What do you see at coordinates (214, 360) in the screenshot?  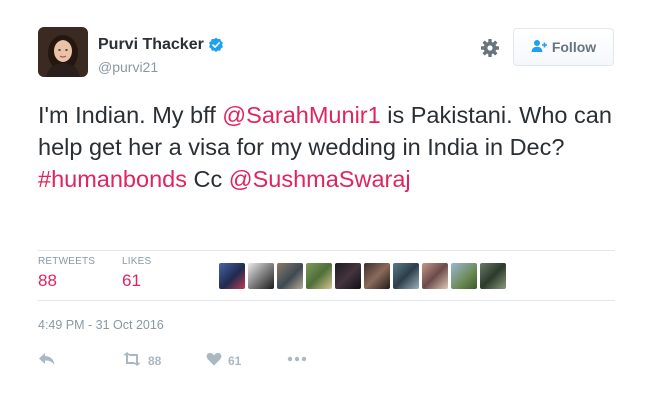 I see `heart-icon` at bounding box center [214, 360].